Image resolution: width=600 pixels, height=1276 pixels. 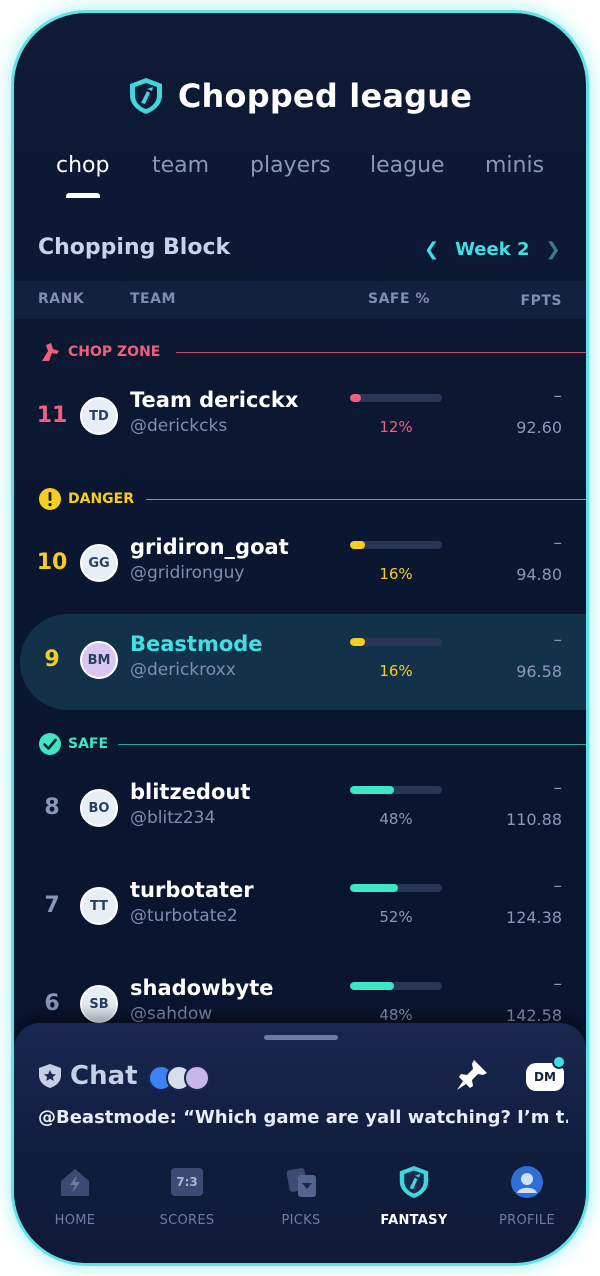 I want to click on tab-chop: chop, so click(x=82, y=165).